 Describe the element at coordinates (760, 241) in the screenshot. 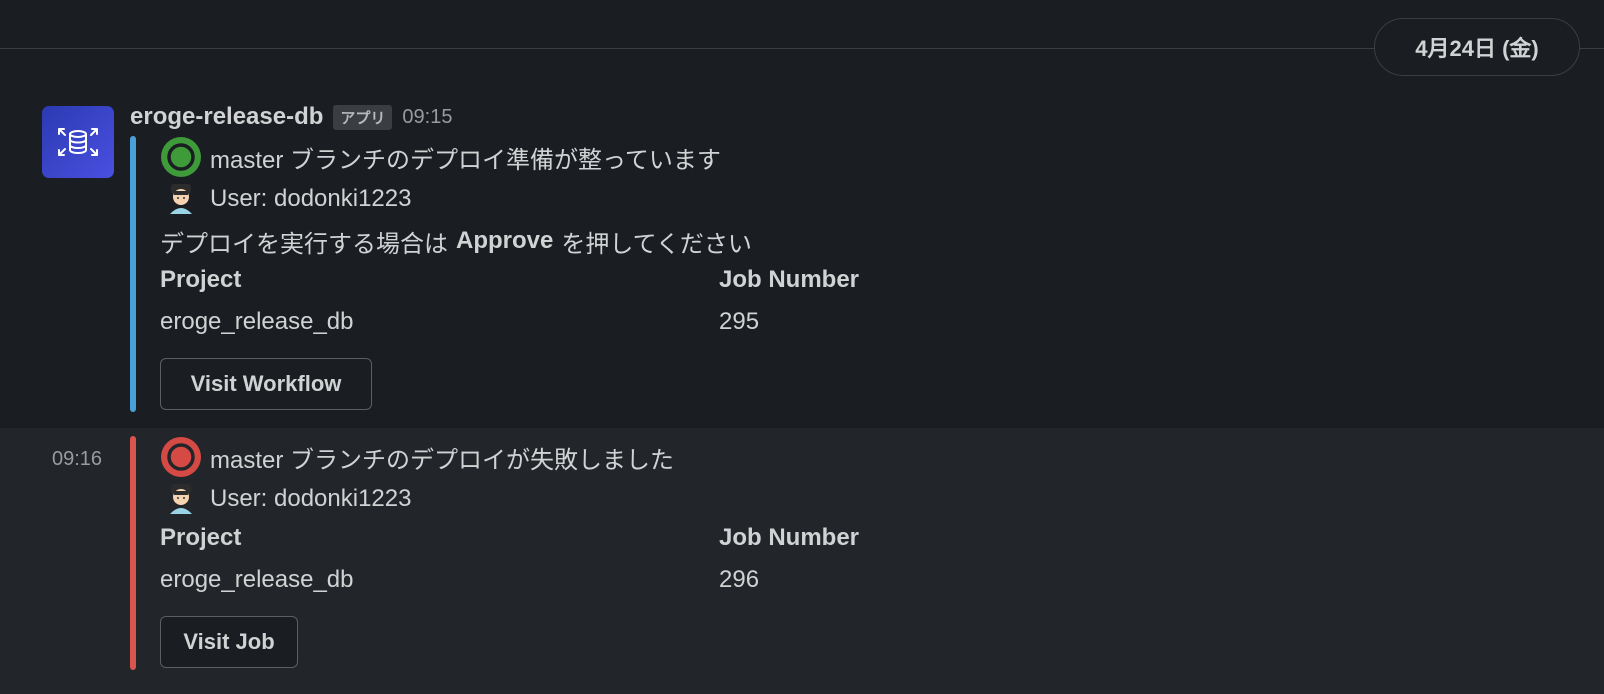

I see `instruction-line: デプロイを実行する場合は Approve を押してください` at that location.